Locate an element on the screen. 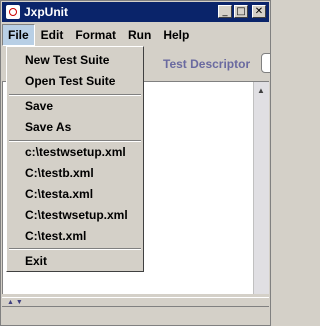  test-descriptor-label: Test Descriptor is located at coordinates (207, 64).